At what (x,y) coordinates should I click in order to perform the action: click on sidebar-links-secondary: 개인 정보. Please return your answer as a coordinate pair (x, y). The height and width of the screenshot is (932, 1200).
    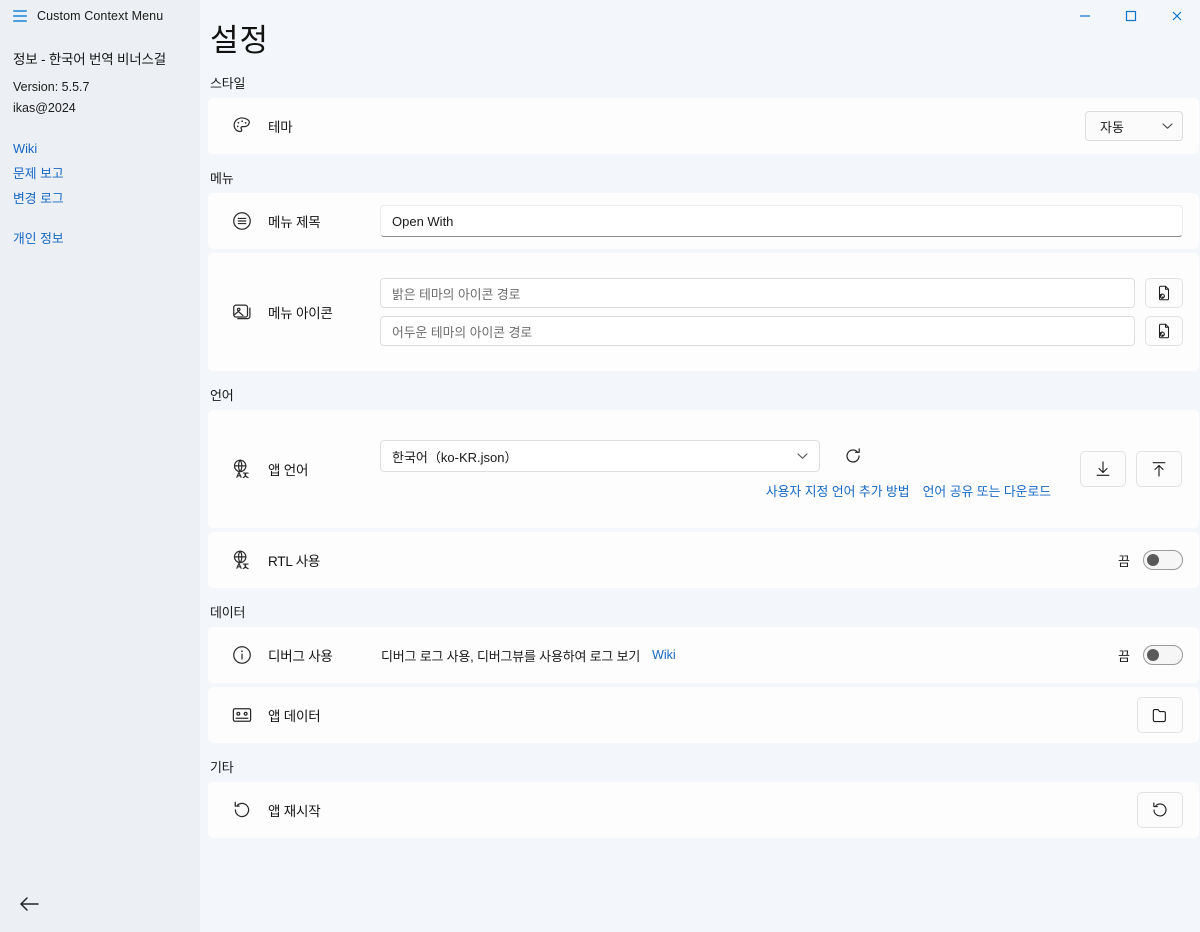
    Looking at the image, I should click on (99, 238).